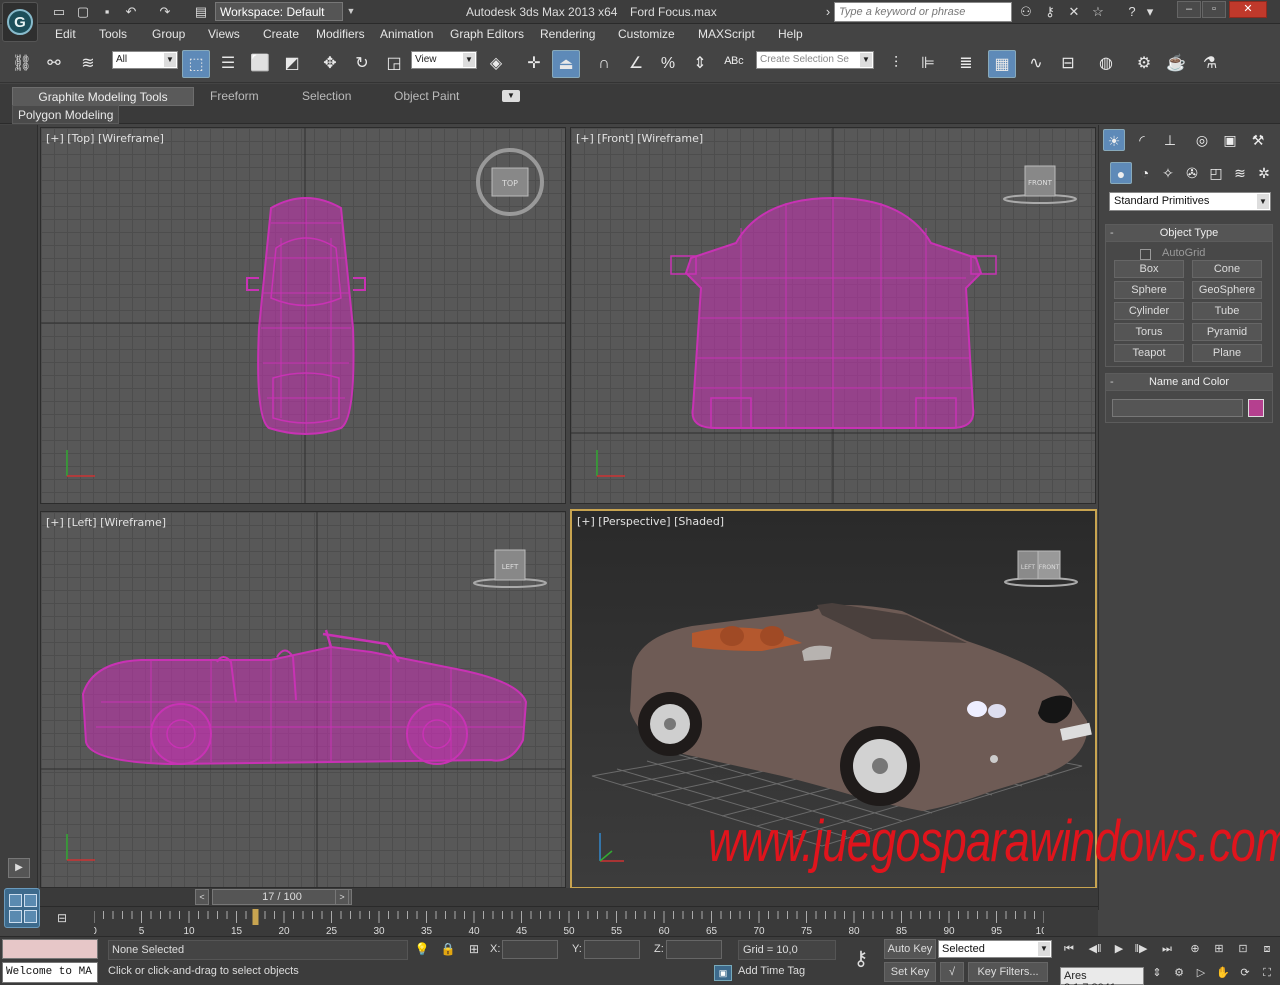  What do you see at coordinates (566, 64) in the screenshot?
I see `keyboard-shortcut-override-icon: ⏏` at bounding box center [566, 64].